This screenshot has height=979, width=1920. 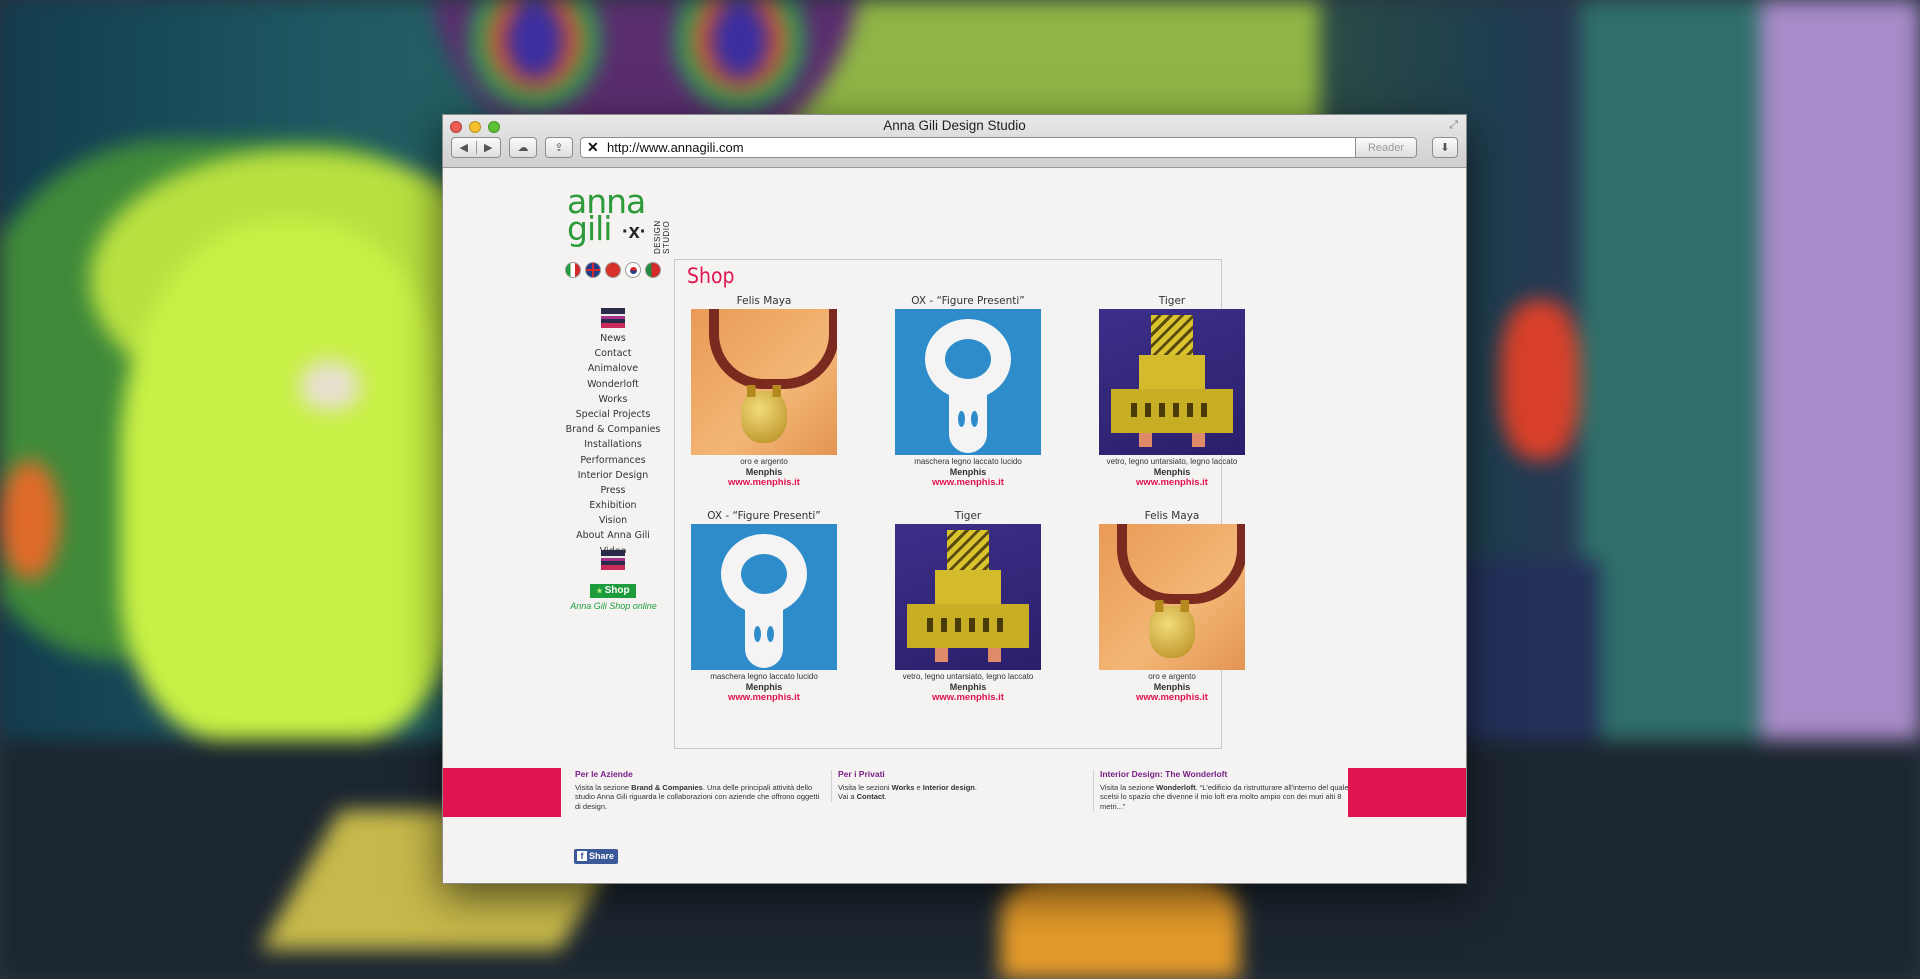 What do you see at coordinates (613, 338) in the screenshot?
I see `menu-item-news: News` at bounding box center [613, 338].